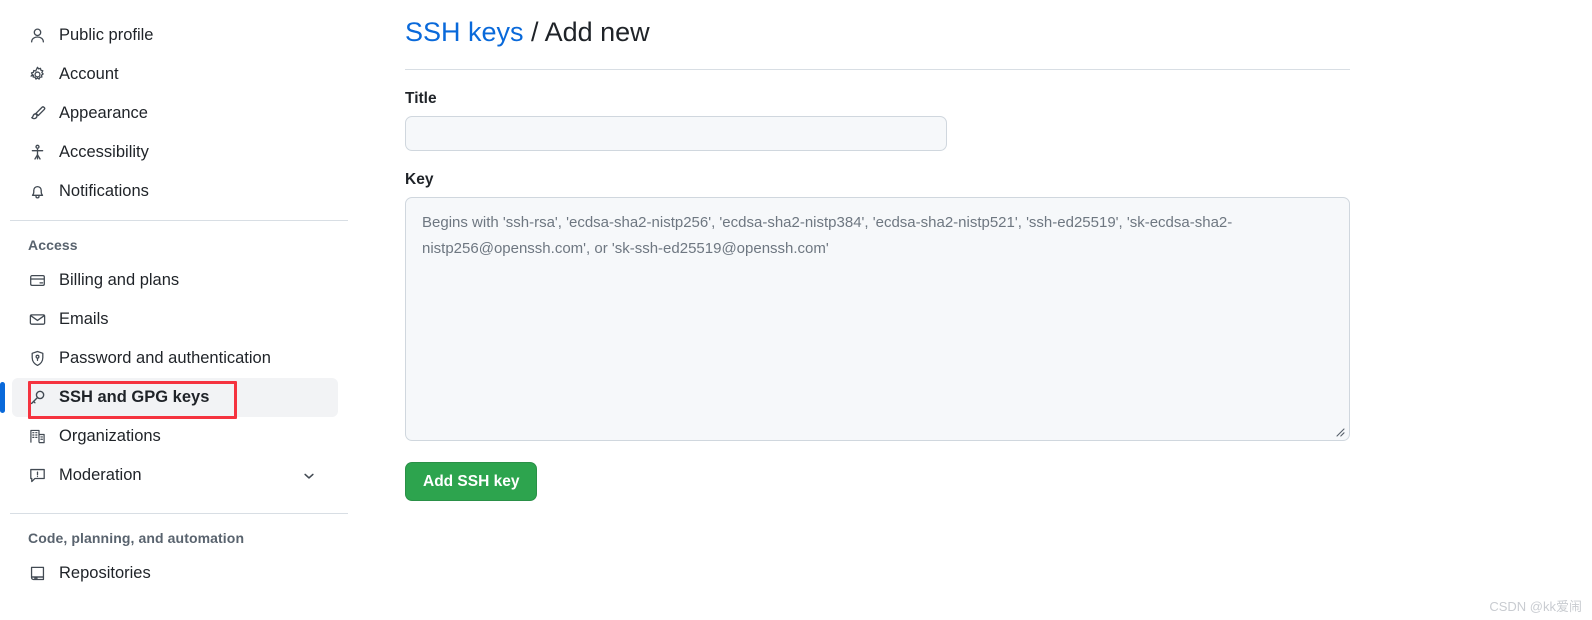  Describe the element at coordinates (309, 476) in the screenshot. I see `chevron-down-icon` at that location.